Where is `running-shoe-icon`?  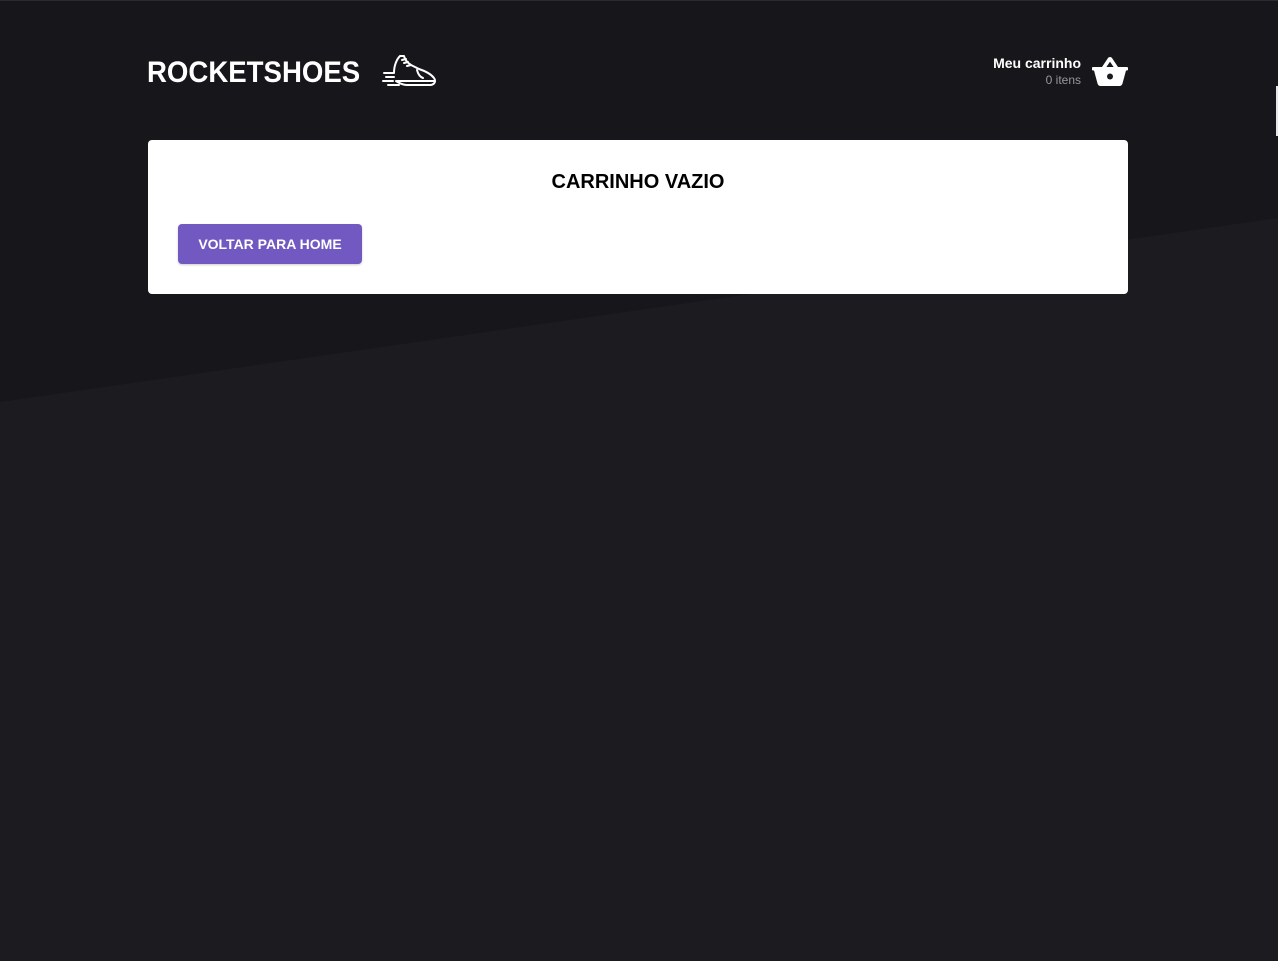
running-shoe-icon is located at coordinates (408, 70).